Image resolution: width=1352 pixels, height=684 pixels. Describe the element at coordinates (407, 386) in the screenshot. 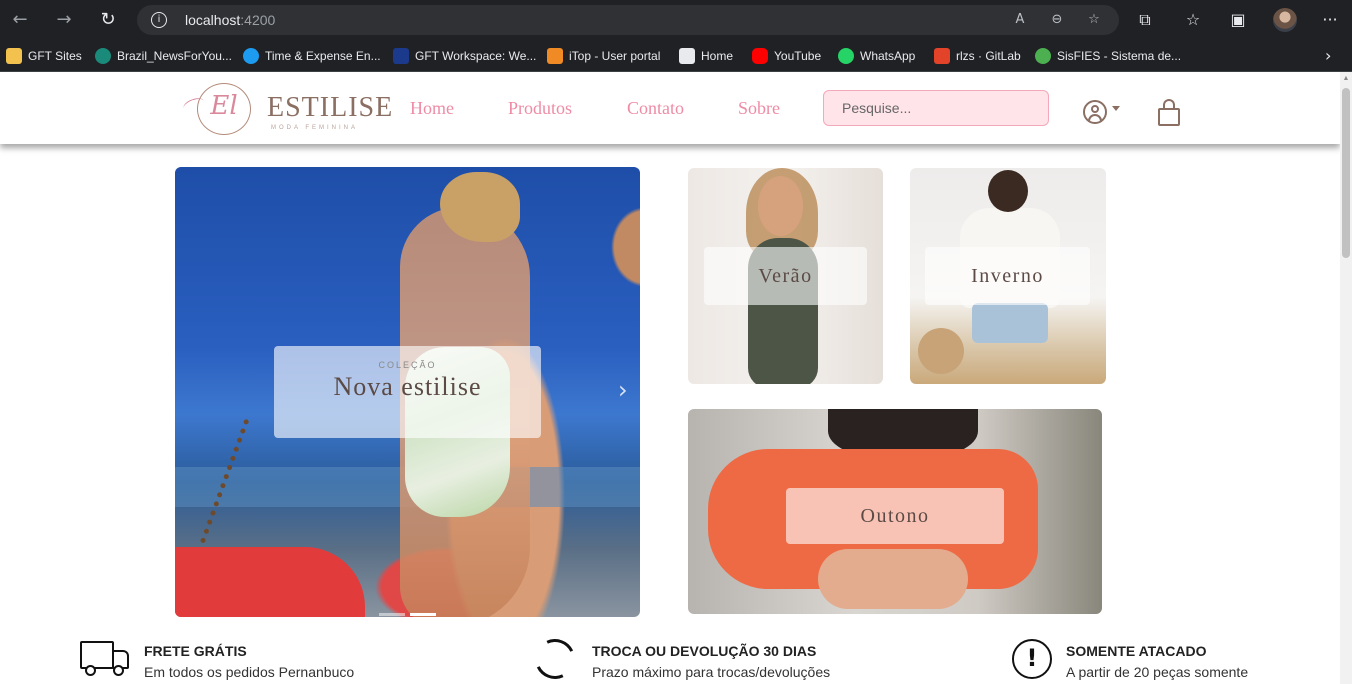

I see `hero-title: Nova estilise` at that location.